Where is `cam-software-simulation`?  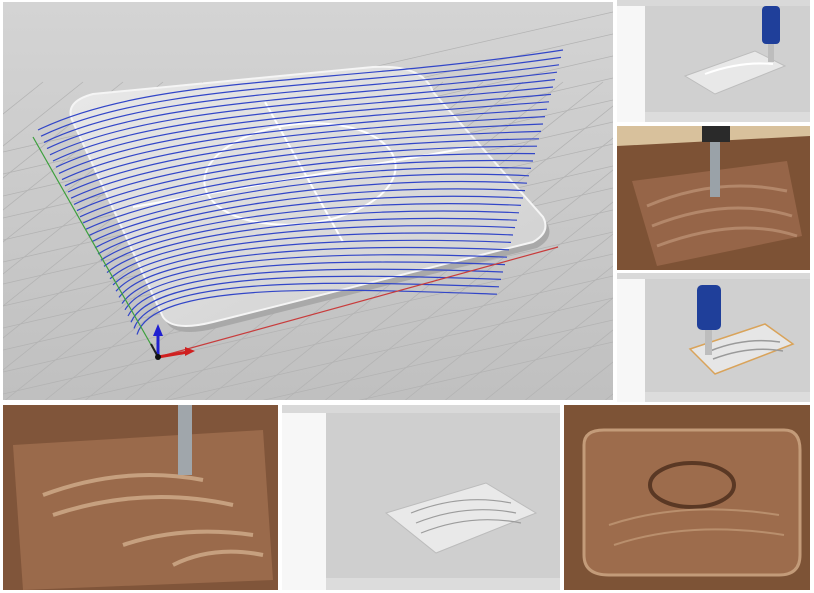 cam-software-simulation is located at coordinates (421, 497).